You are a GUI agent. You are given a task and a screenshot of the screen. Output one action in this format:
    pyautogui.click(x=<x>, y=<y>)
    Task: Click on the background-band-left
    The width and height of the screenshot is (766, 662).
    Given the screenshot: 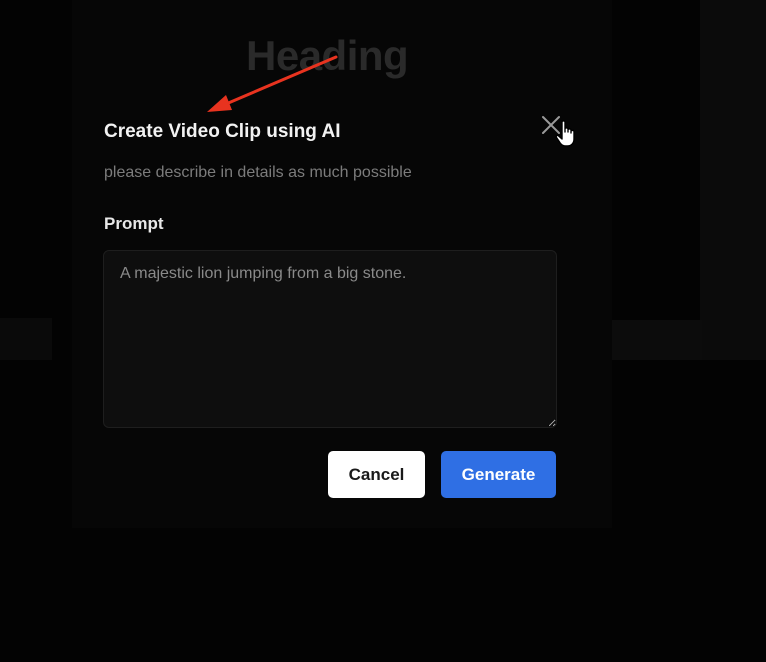 What is the action you would take?
    pyautogui.click(x=26, y=339)
    